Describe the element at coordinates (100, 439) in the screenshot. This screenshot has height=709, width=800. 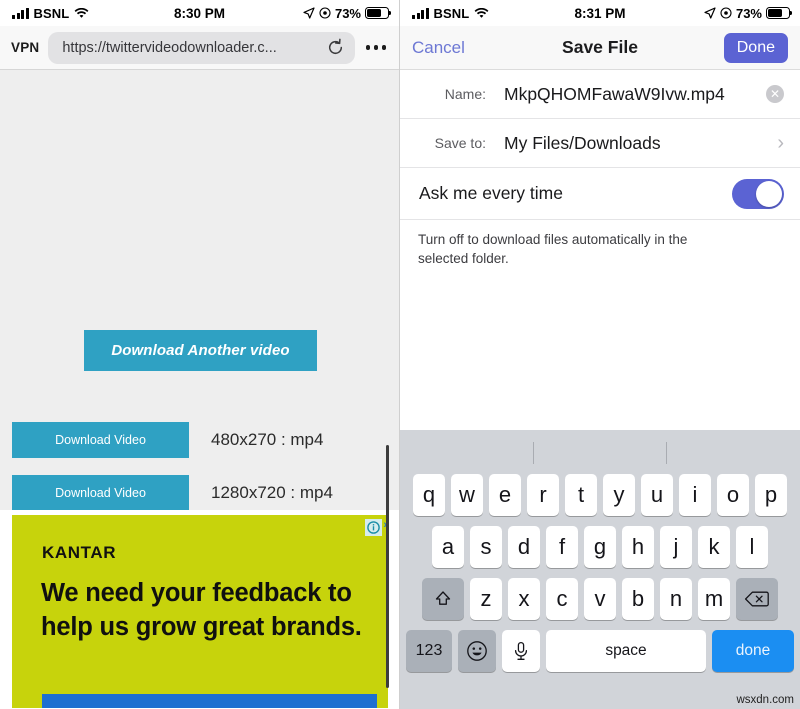
I see `download-video-button-480: Download Video` at that location.